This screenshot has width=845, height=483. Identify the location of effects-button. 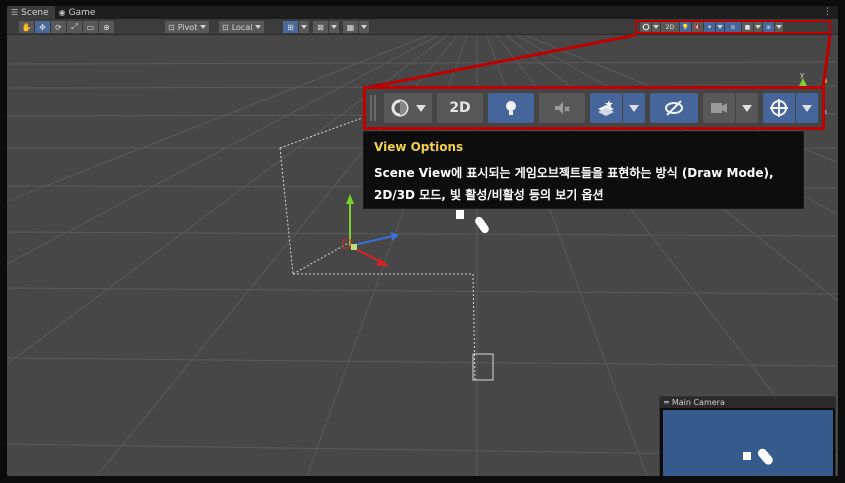
(606, 108).